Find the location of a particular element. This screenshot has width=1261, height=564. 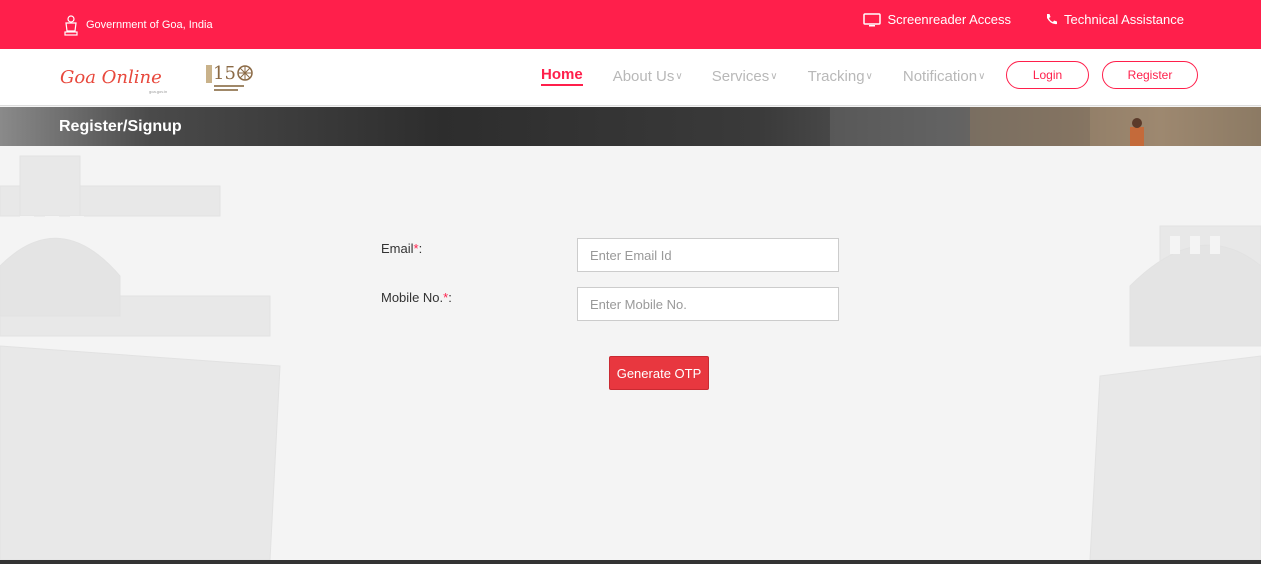

screenreader-label: Screenreader Access is located at coordinates (949, 19).